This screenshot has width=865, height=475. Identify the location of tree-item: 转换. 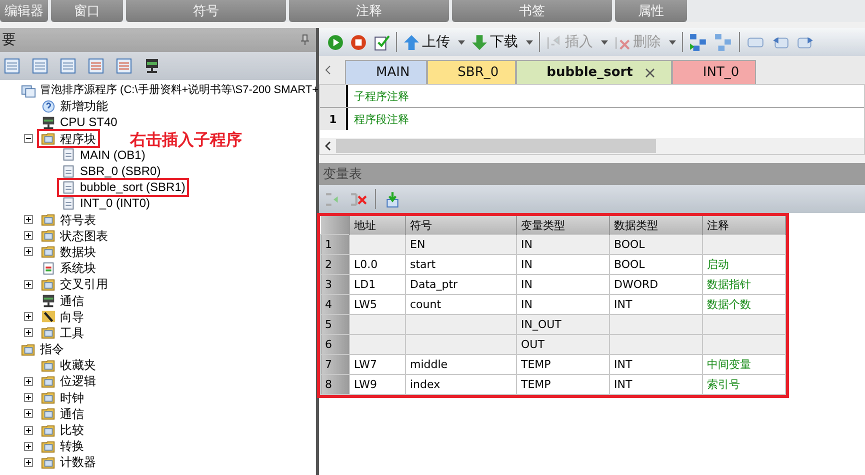
(62, 446).